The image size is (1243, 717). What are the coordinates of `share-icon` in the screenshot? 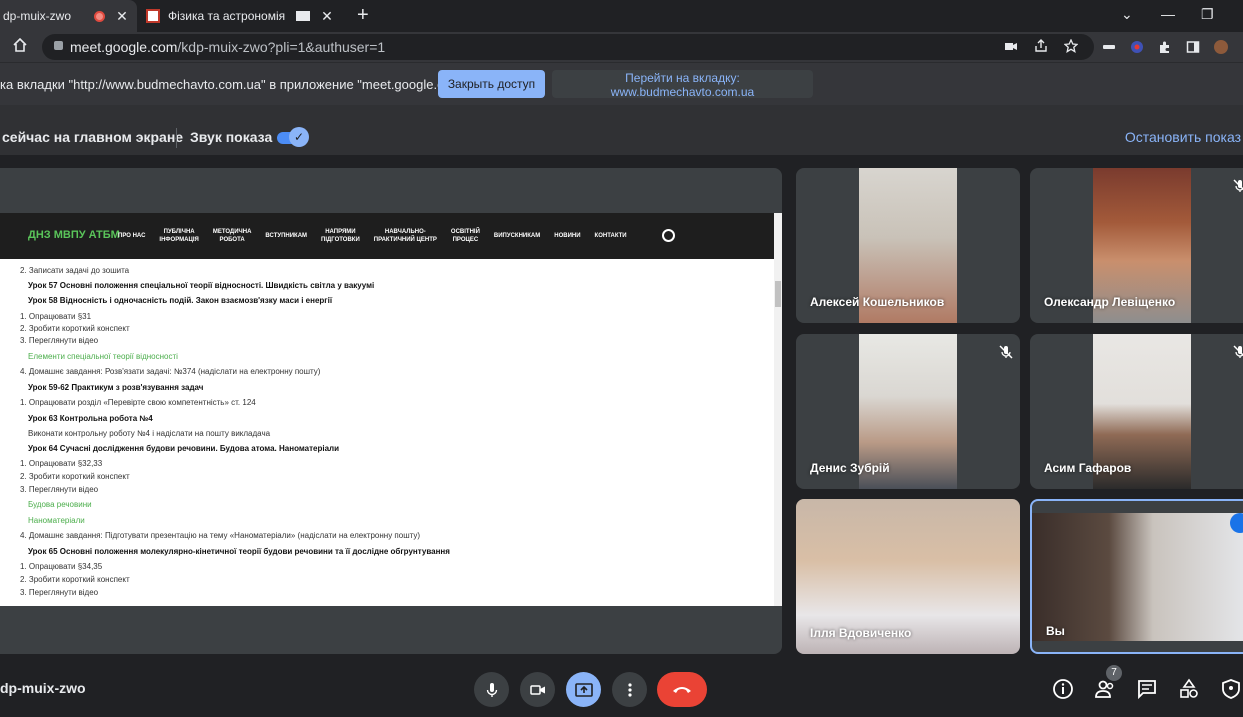 It's located at (1041, 46).